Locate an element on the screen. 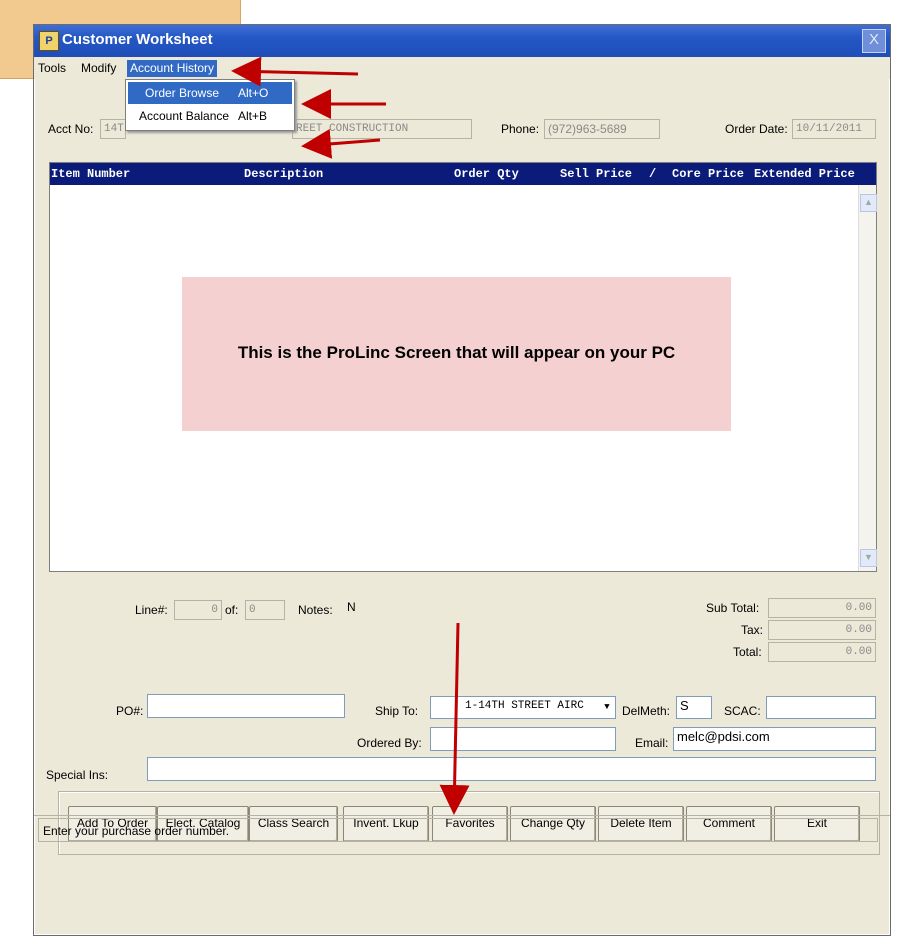 The image size is (906, 936). title-bar: P Customer Worksheet X is located at coordinates (462, 41).